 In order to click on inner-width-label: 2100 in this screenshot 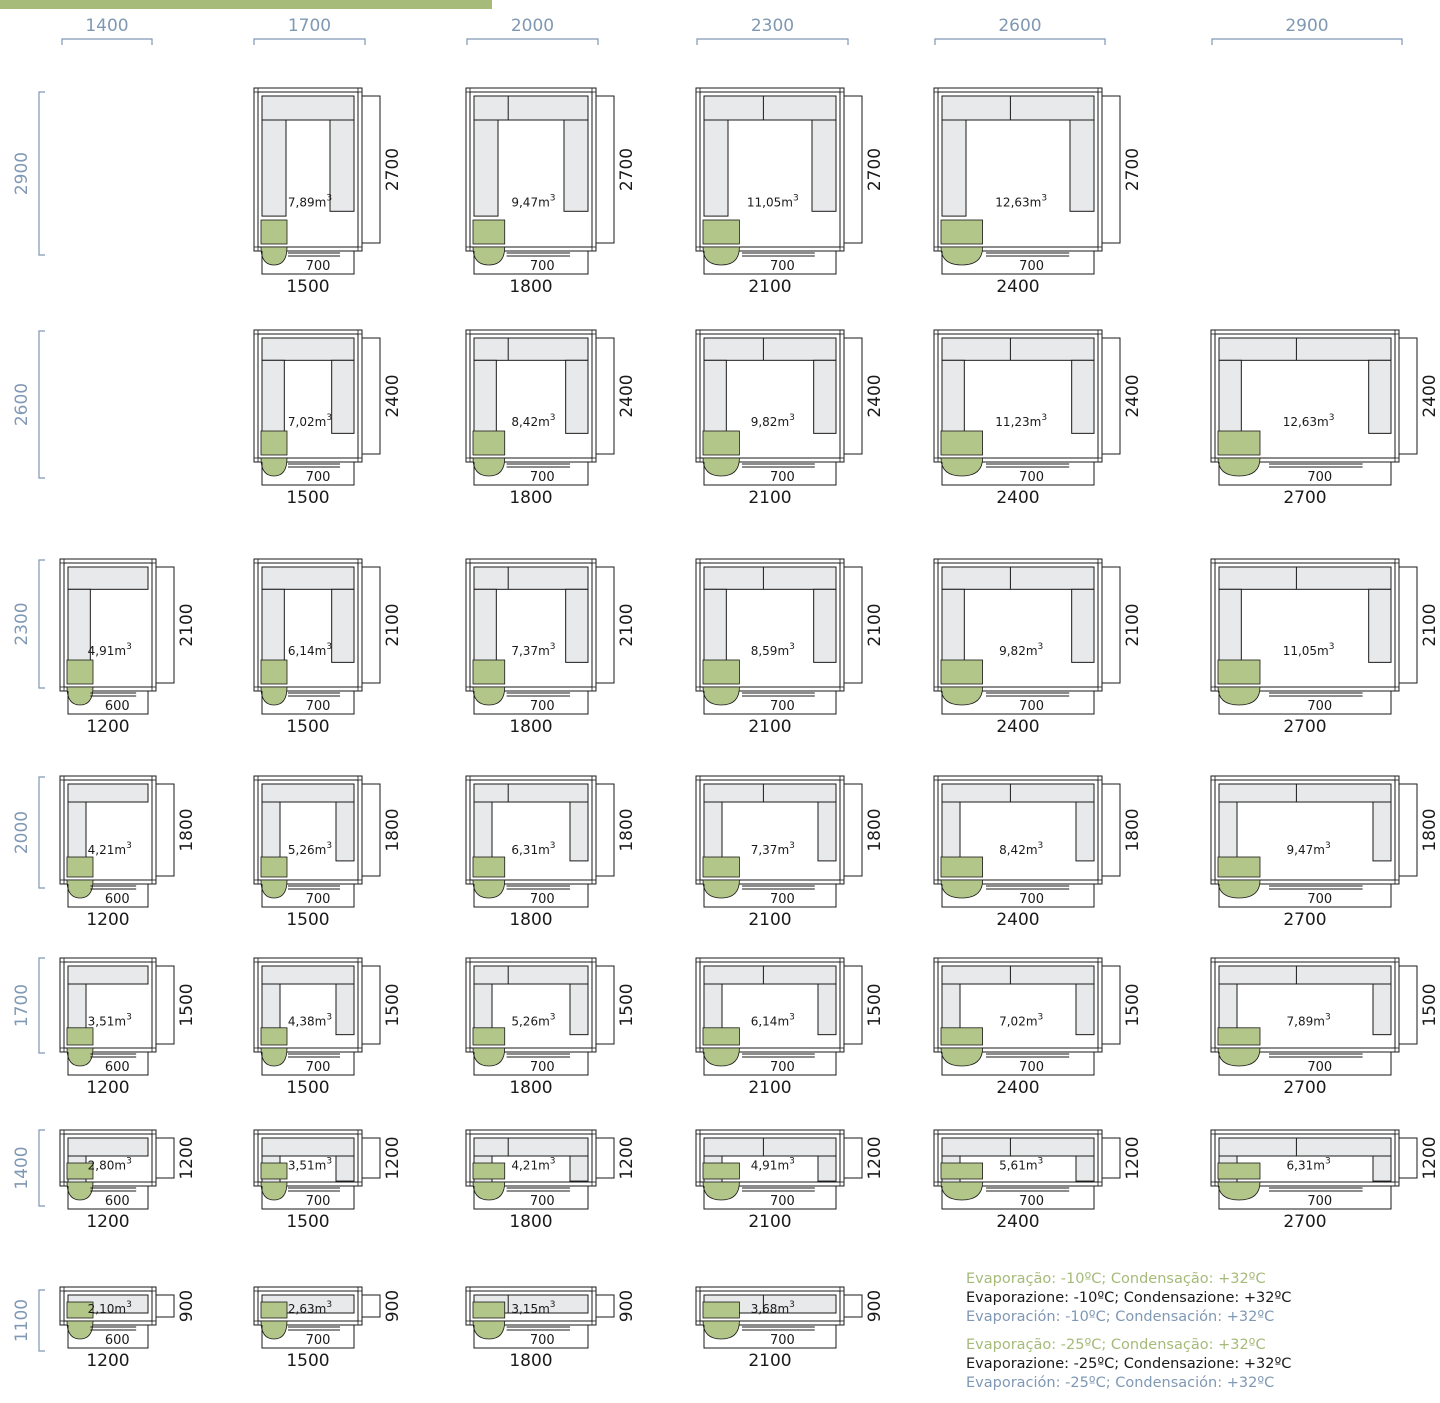, I will do `click(769, 920)`.